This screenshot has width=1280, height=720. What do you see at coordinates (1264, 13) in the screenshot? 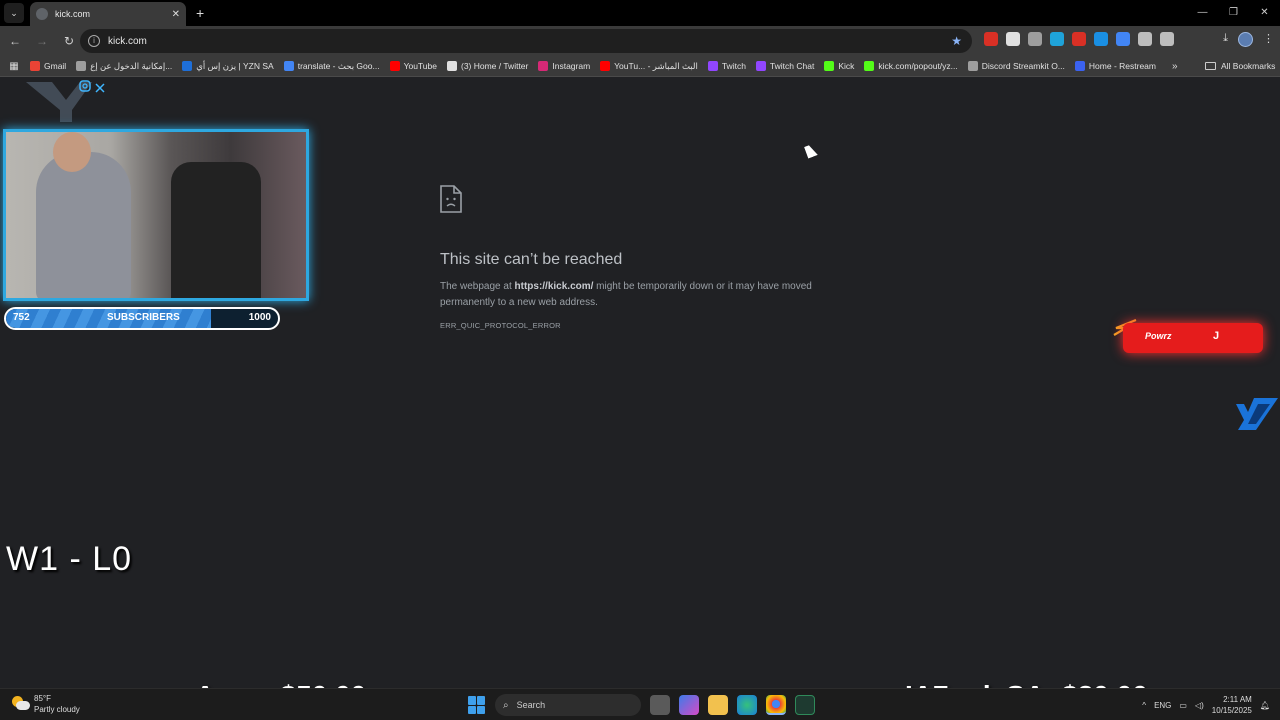
I see `close-window-button: ✕` at bounding box center [1264, 13].